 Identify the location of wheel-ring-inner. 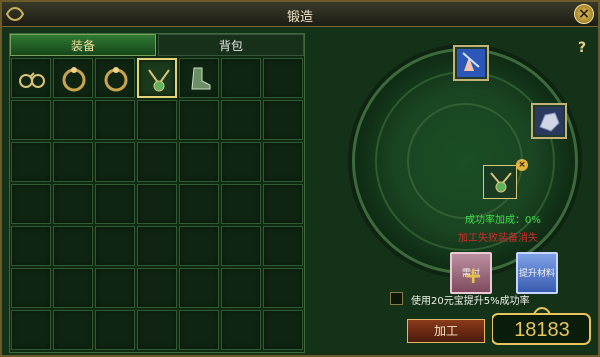
(465, 161).